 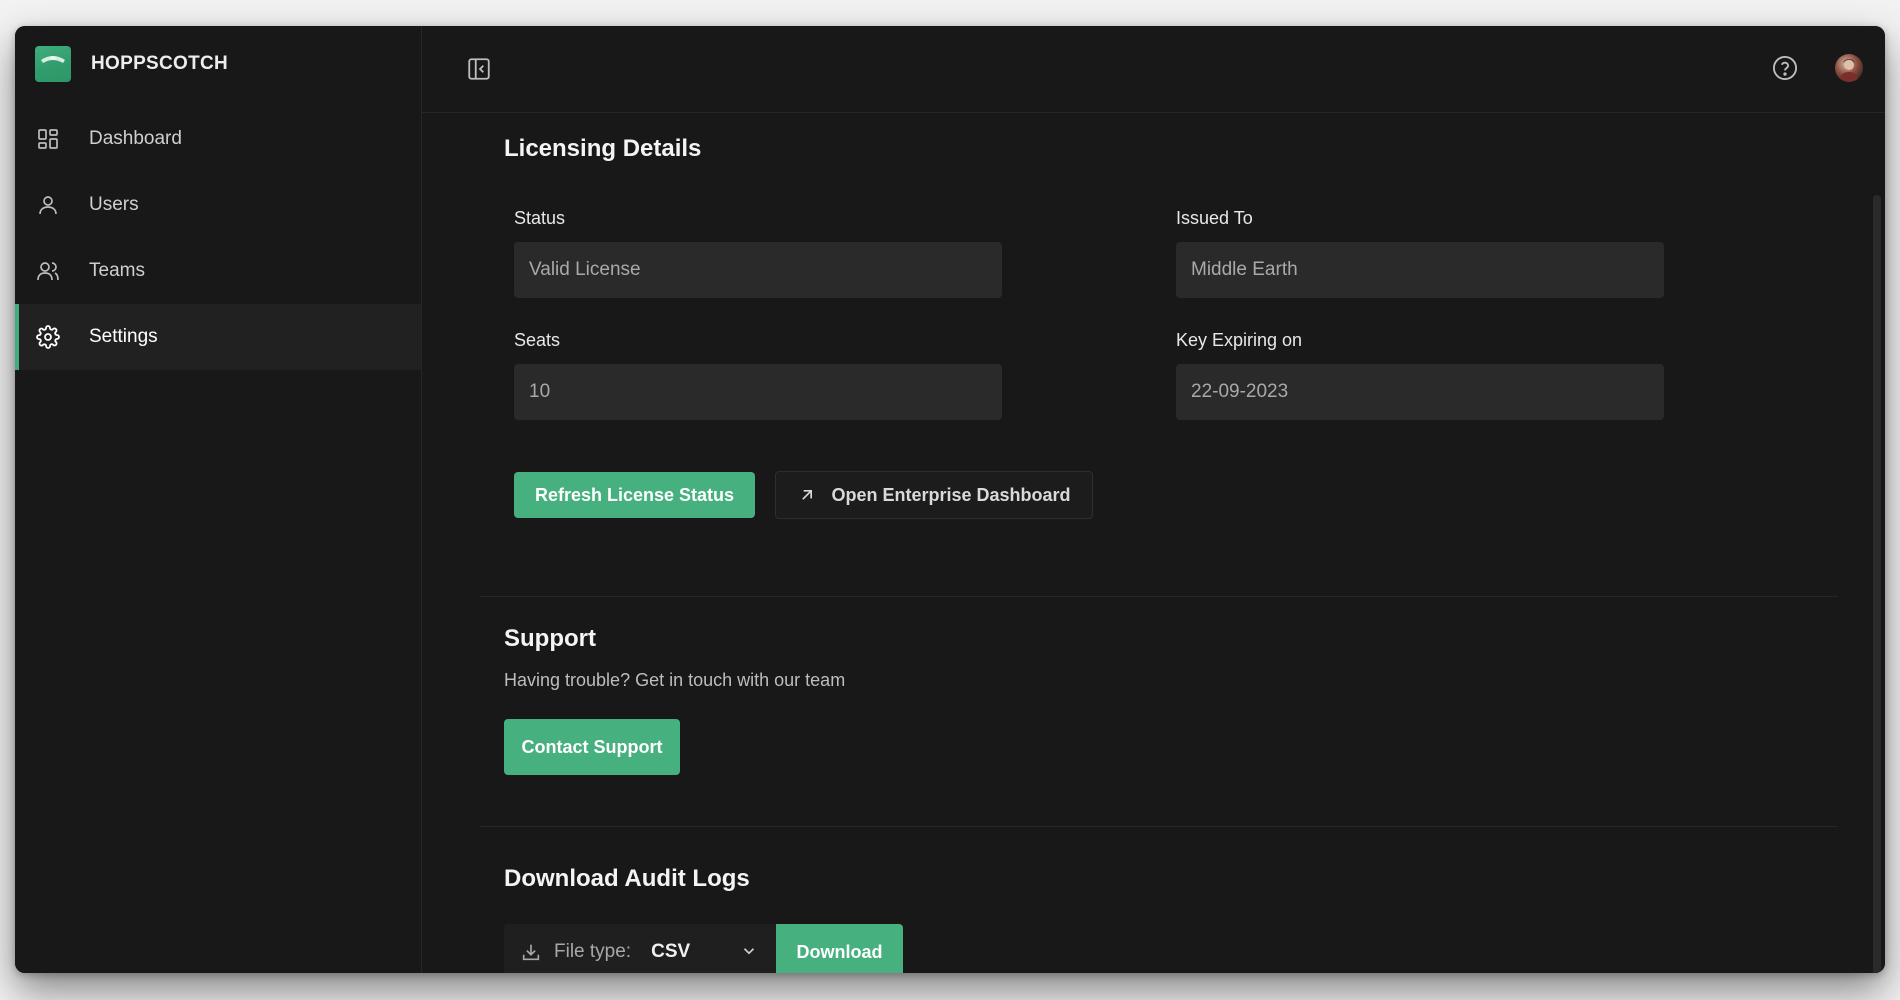 I want to click on file-type-value: CSV, so click(x=671, y=951).